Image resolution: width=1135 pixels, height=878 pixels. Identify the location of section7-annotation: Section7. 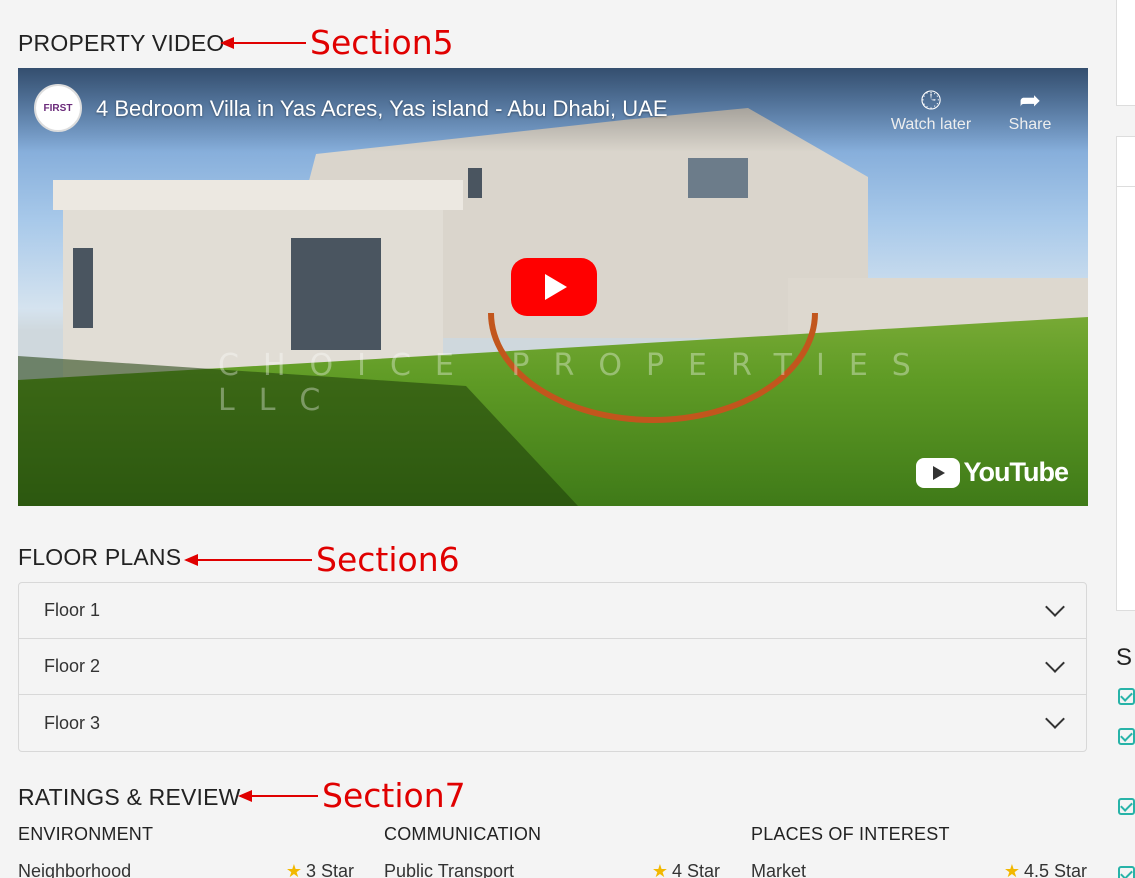
(352, 795).